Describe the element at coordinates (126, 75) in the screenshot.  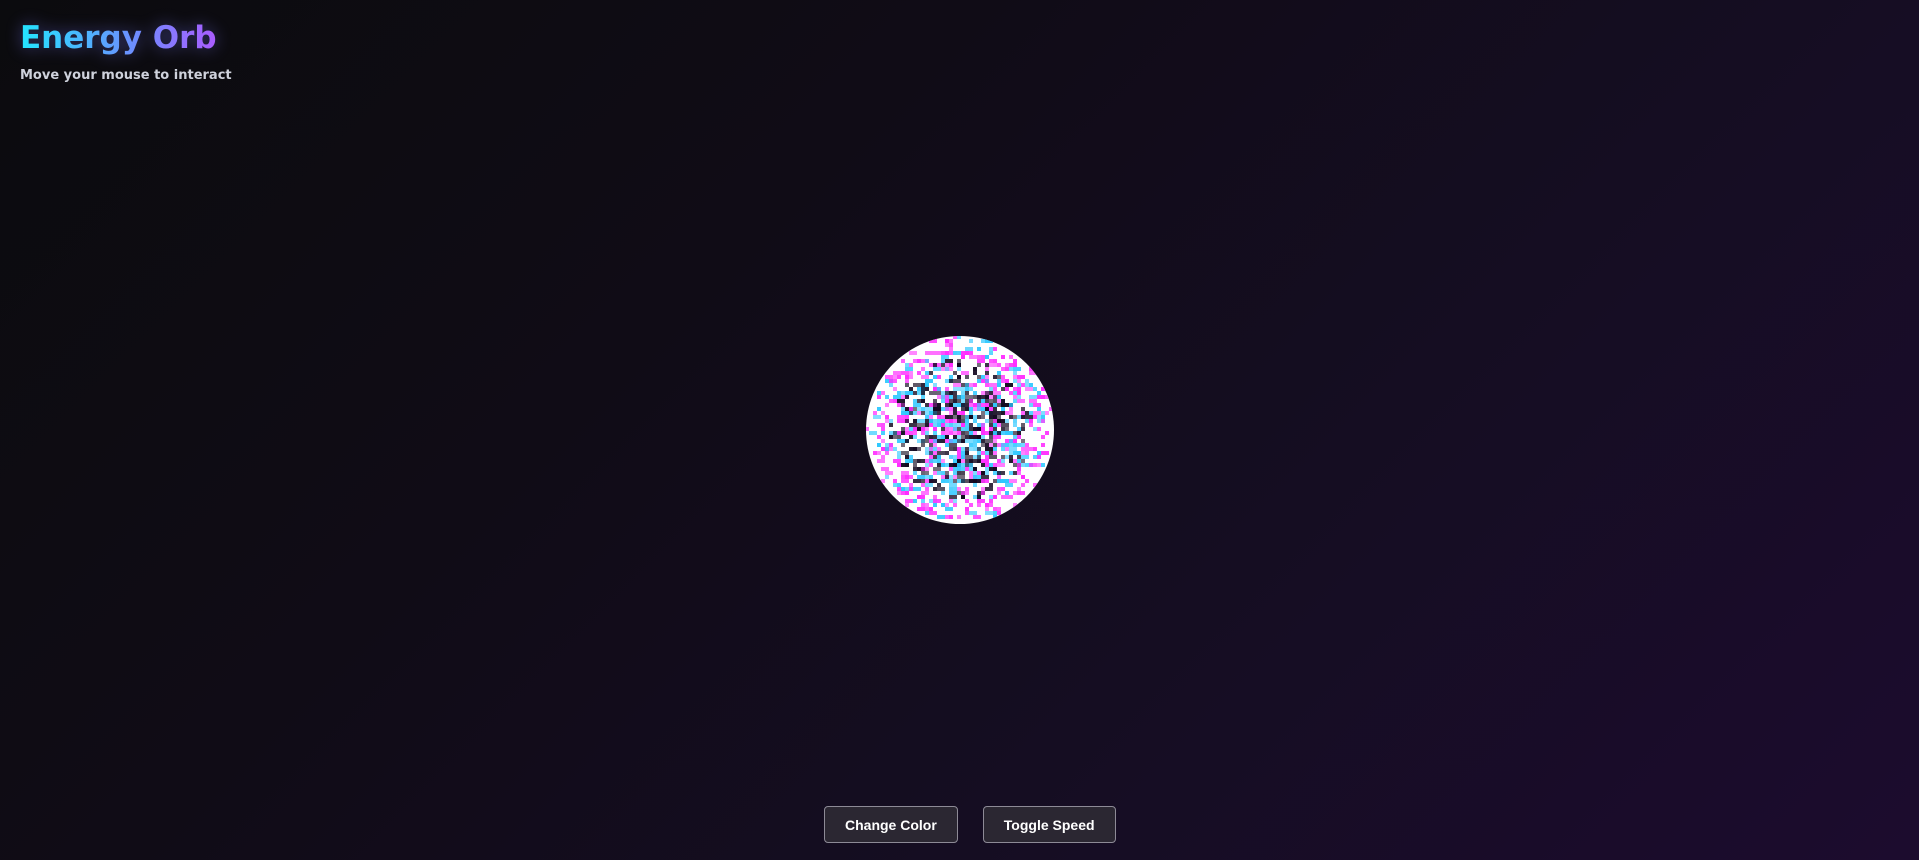
I see `page-subtitle: Move your mouse to interact` at that location.